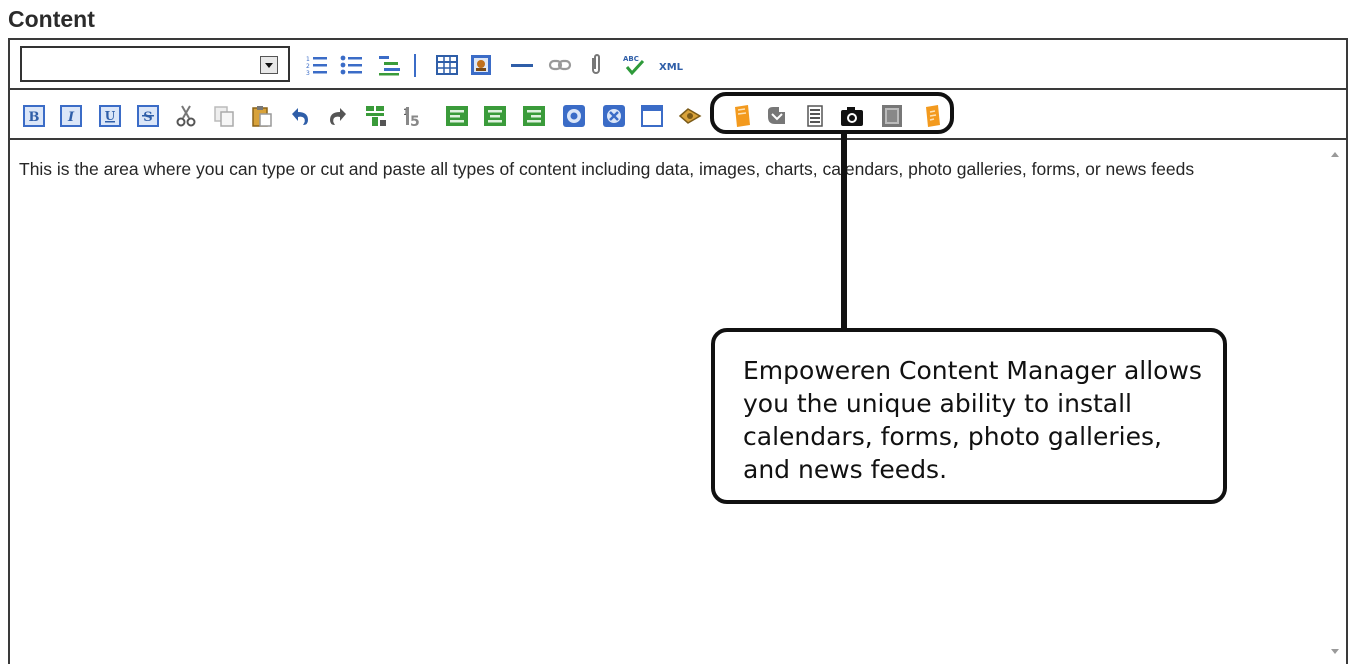 This screenshot has width=1351, height=664. What do you see at coordinates (614, 116) in the screenshot?
I see `insert-media-icon` at bounding box center [614, 116].